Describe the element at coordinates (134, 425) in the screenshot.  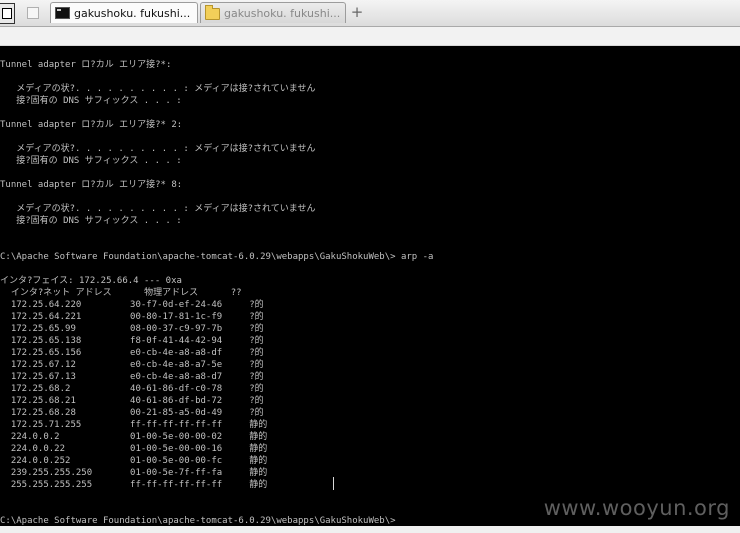
I see `console-line: 172.25.71.255 ff-ff-ff-ff-ff-ff 静的` at that location.